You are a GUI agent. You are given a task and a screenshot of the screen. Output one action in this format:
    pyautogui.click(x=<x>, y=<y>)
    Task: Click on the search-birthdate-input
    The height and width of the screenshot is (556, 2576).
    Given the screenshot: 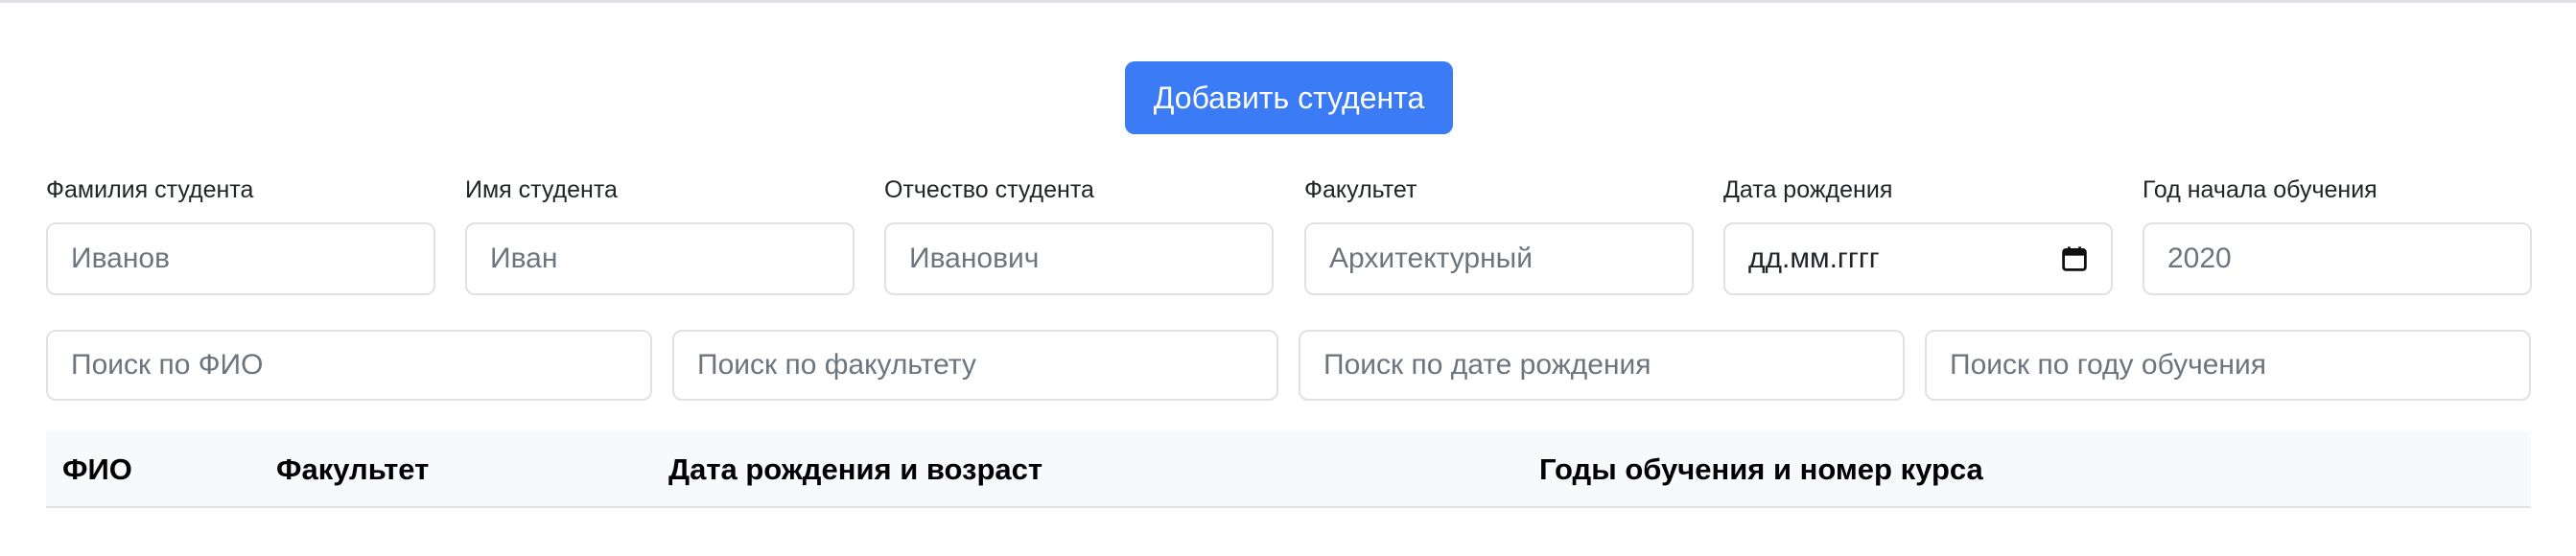 What is the action you would take?
    pyautogui.click(x=1602, y=365)
    